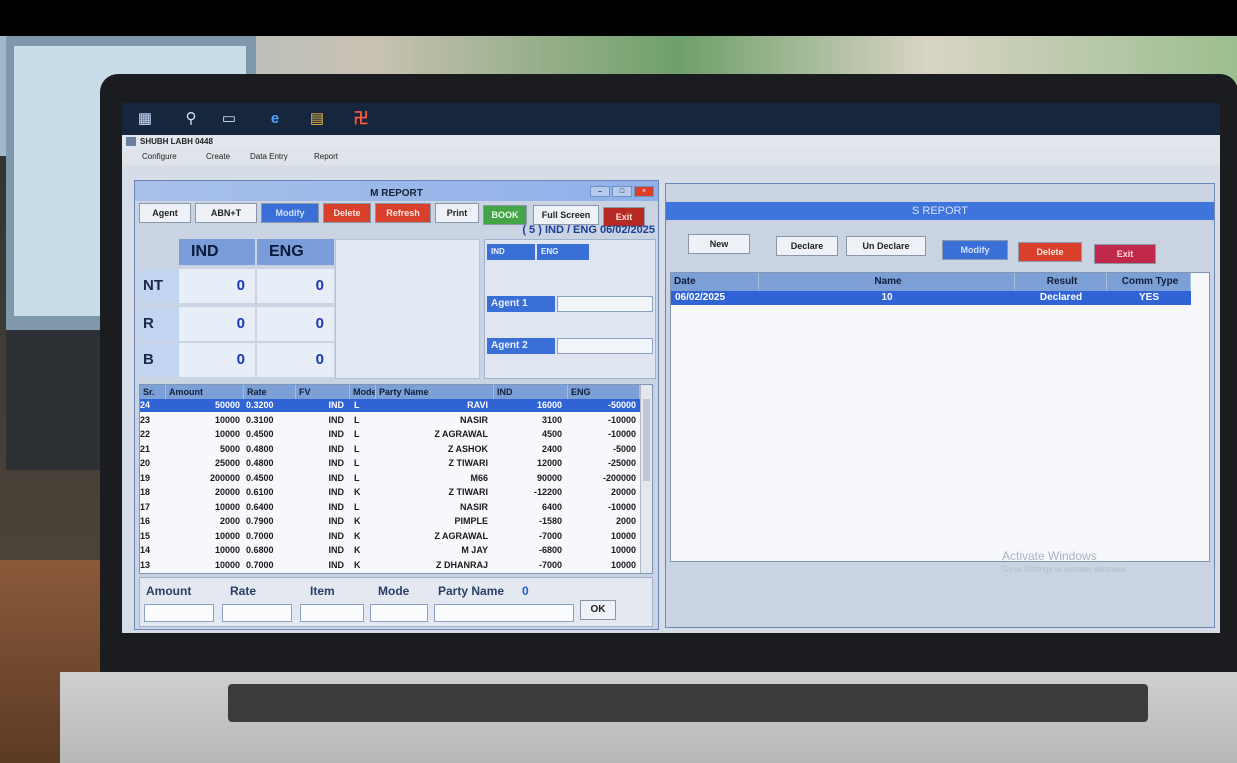 This screenshot has width=1237, height=763. What do you see at coordinates (600, 191) in the screenshot?
I see `minimize-icon: –` at bounding box center [600, 191].